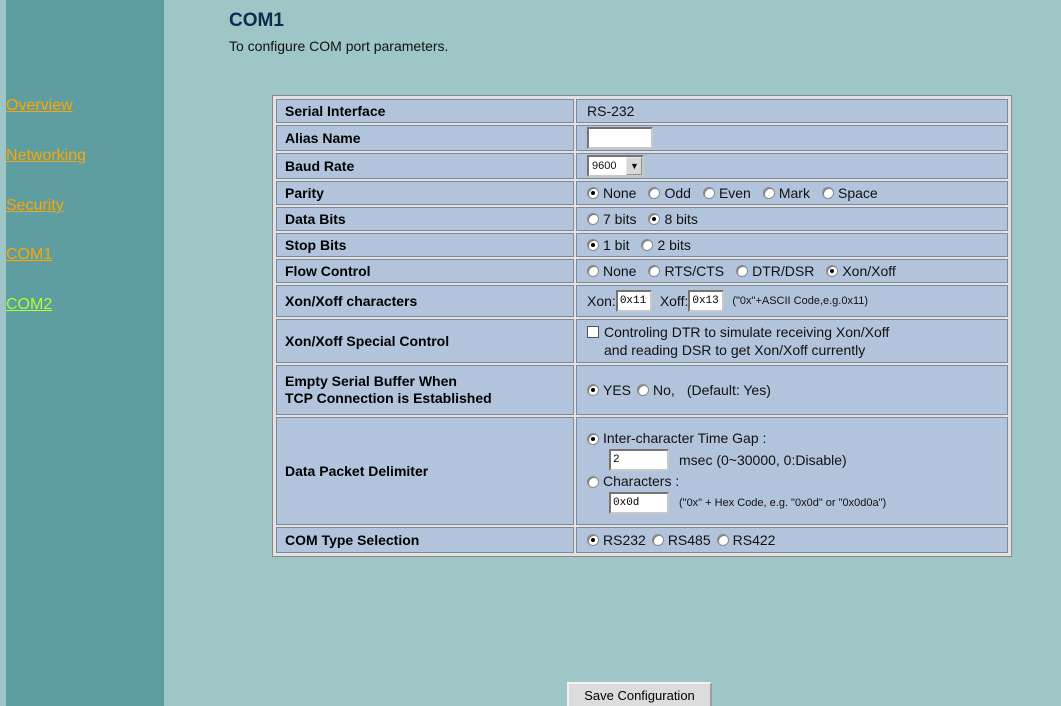 This screenshot has width=1061, height=706. What do you see at coordinates (641, 481) in the screenshot?
I see `delimiter-option-label: Characters :` at bounding box center [641, 481].